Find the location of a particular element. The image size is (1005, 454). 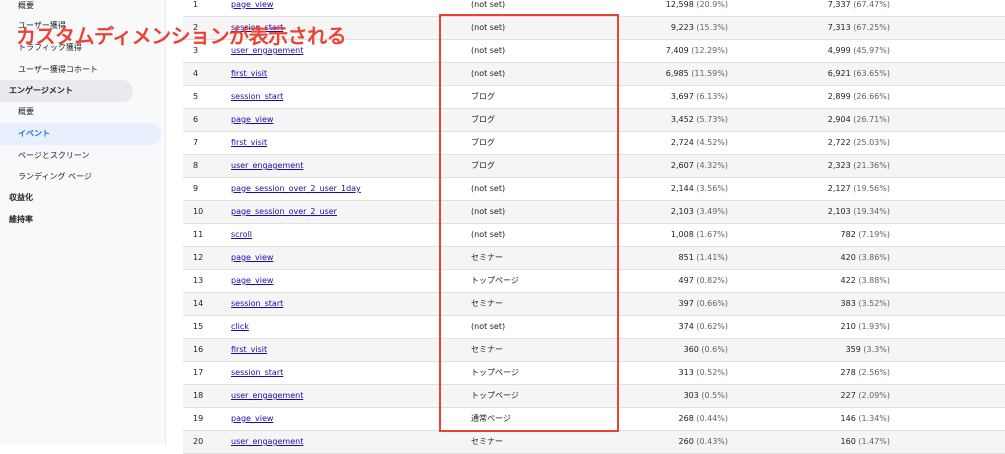

total-users-value: 227 is located at coordinates (848, 395).